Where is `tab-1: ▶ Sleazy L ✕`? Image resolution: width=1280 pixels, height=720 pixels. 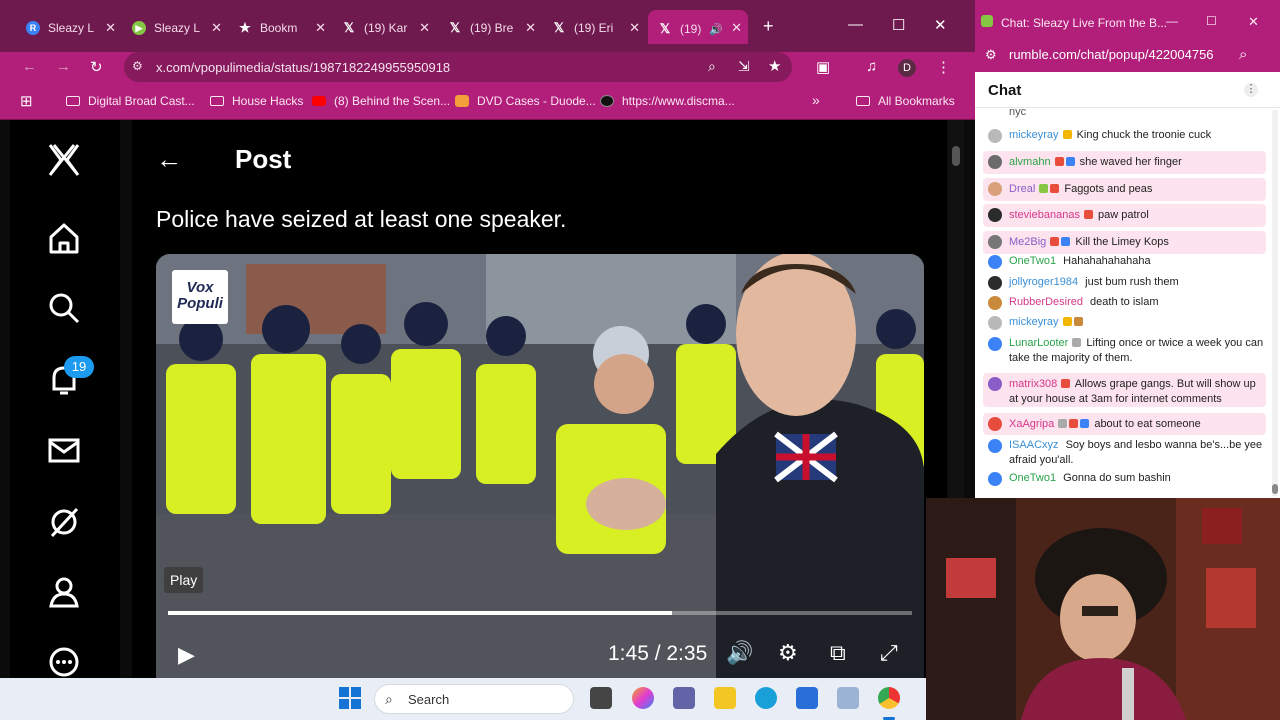
tab-1: ▶ Sleazy L ✕ is located at coordinates (177, 28).